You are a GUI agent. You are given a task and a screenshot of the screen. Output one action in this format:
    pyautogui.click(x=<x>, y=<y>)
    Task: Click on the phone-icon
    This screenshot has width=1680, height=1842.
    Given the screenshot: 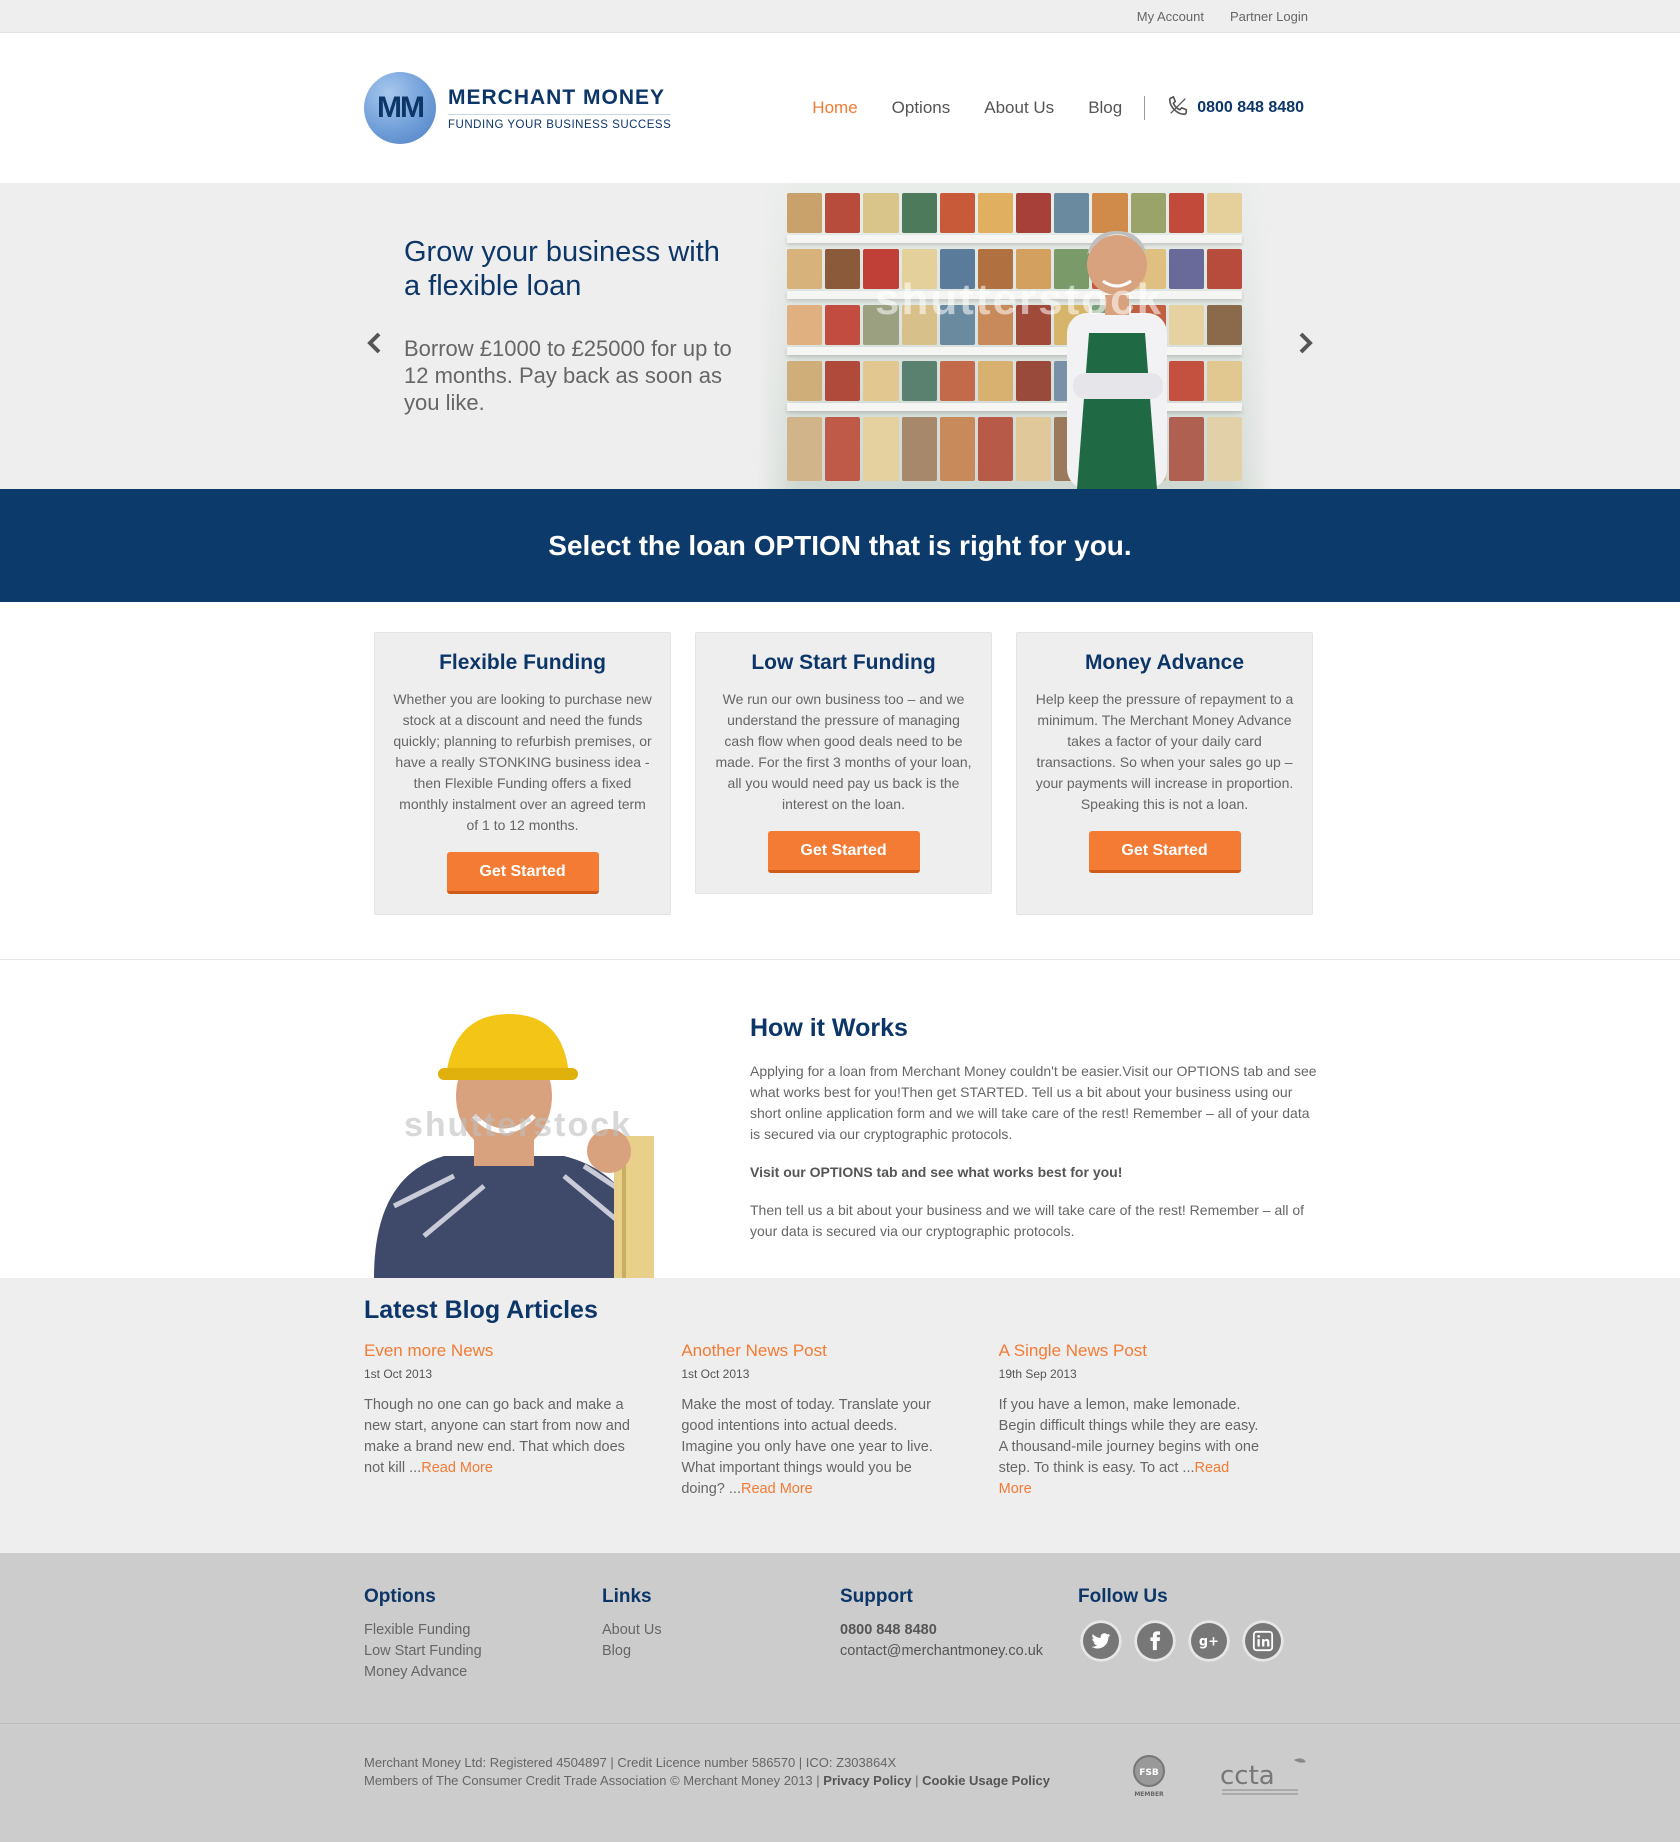 What is the action you would take?
    pyautogui.click(x=1178, y=108)
    